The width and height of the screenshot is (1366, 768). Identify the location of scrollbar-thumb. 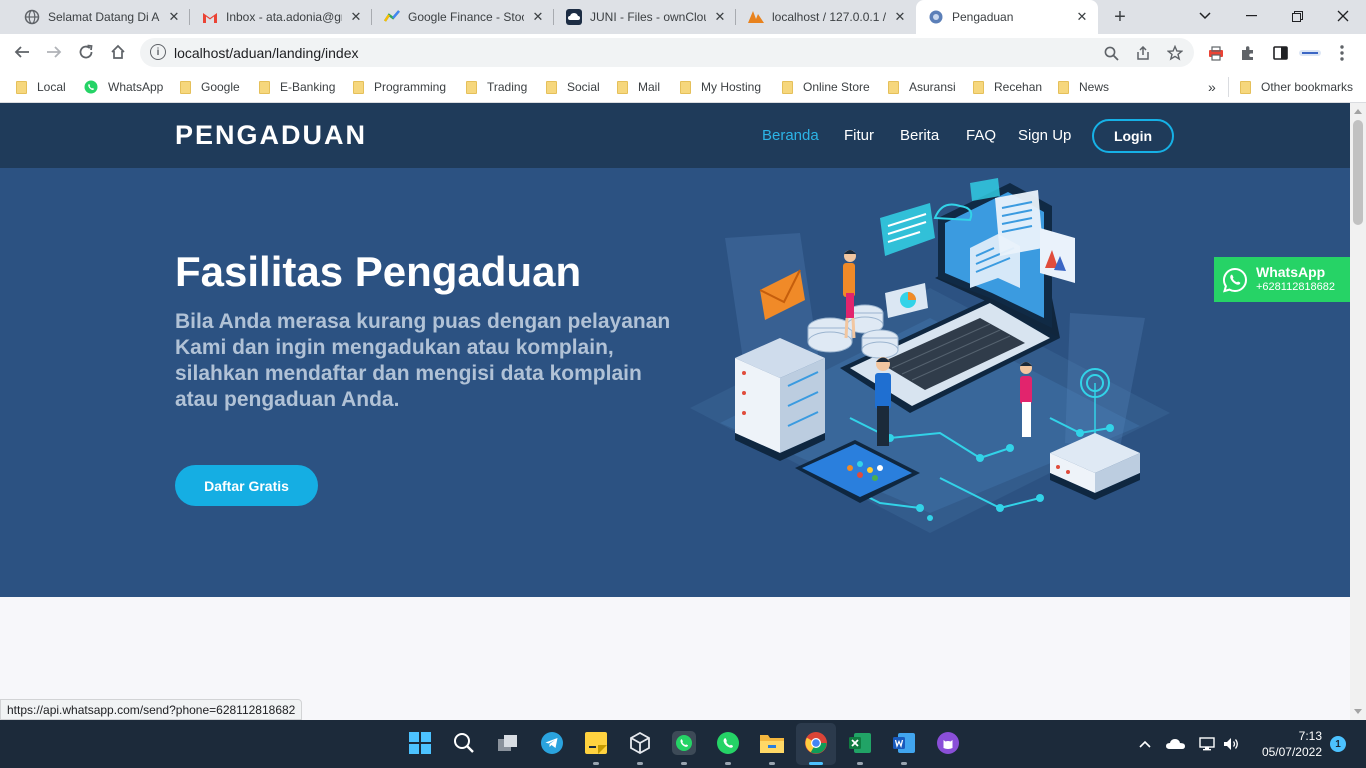
(1358, 172).